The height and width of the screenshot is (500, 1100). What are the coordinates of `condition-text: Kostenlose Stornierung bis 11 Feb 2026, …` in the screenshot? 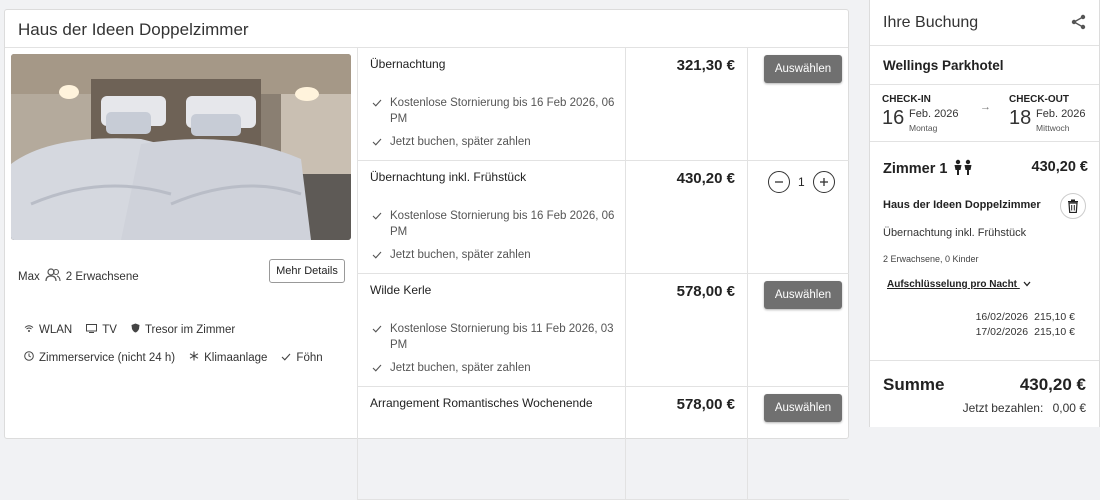 It's located at (502, 337).